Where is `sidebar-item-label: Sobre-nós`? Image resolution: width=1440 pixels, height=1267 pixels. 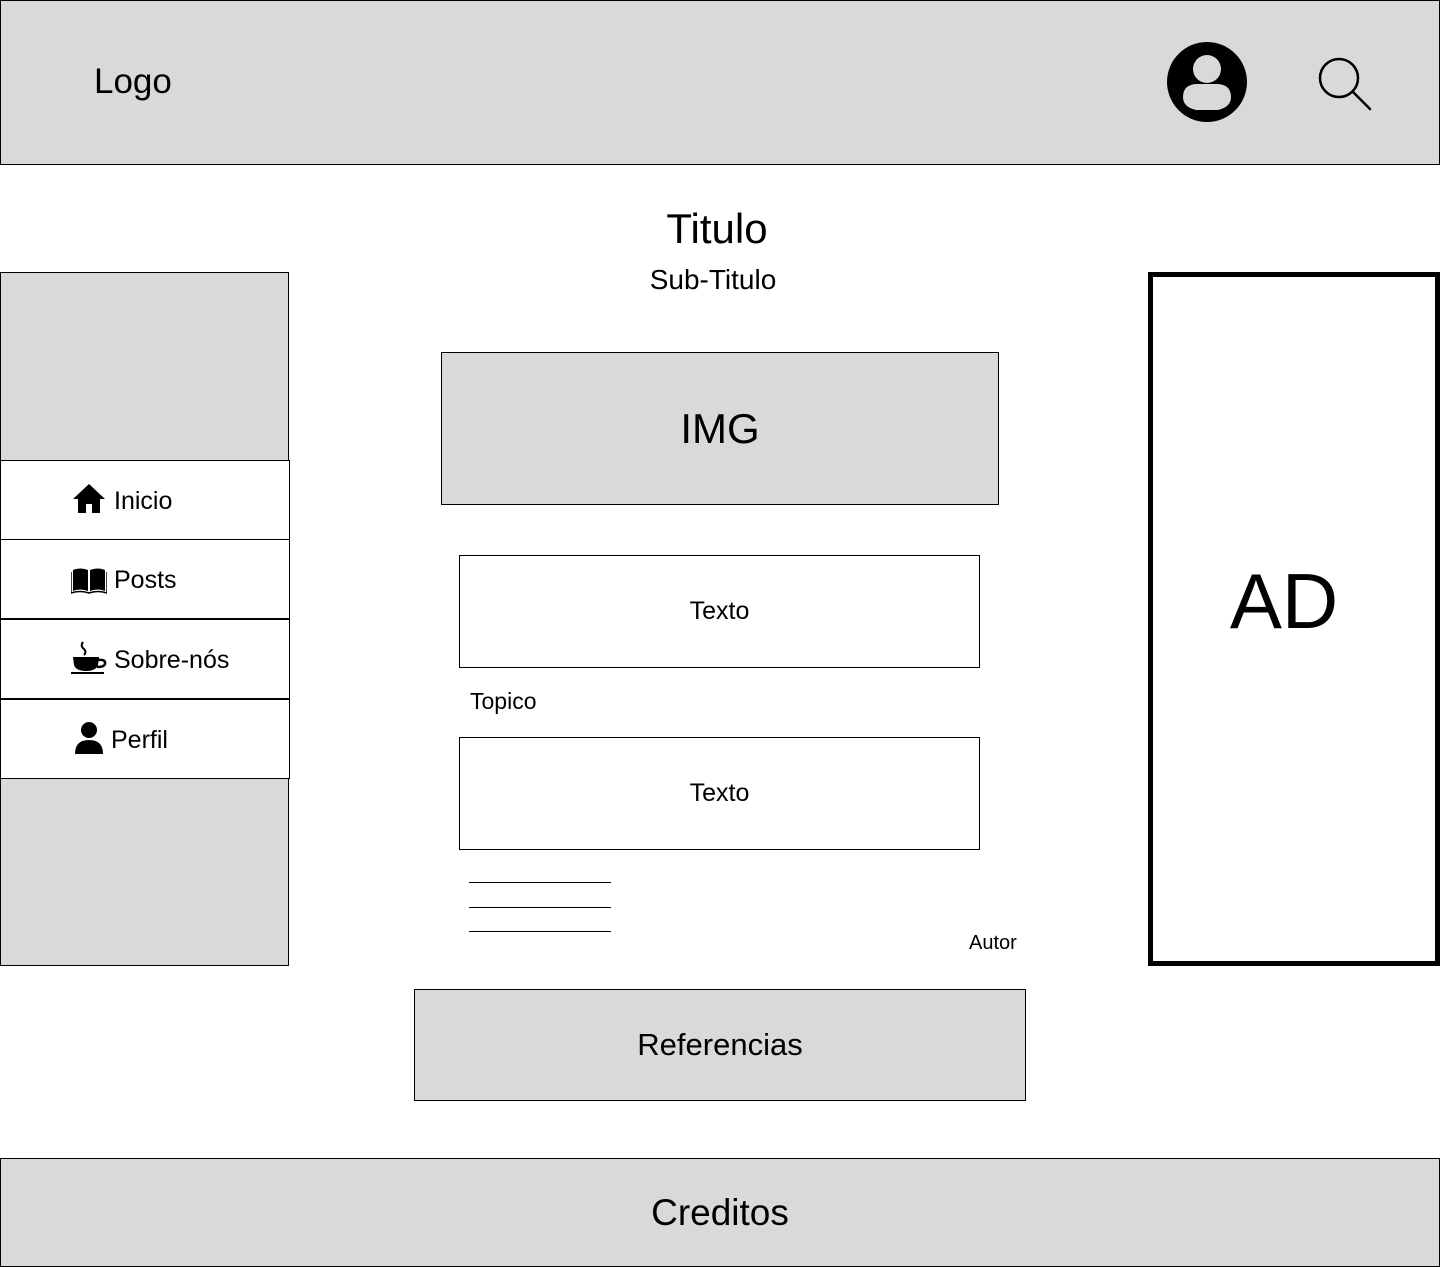 sidebar-item-label: Sobre-nós is located at coordinates (172, 660).